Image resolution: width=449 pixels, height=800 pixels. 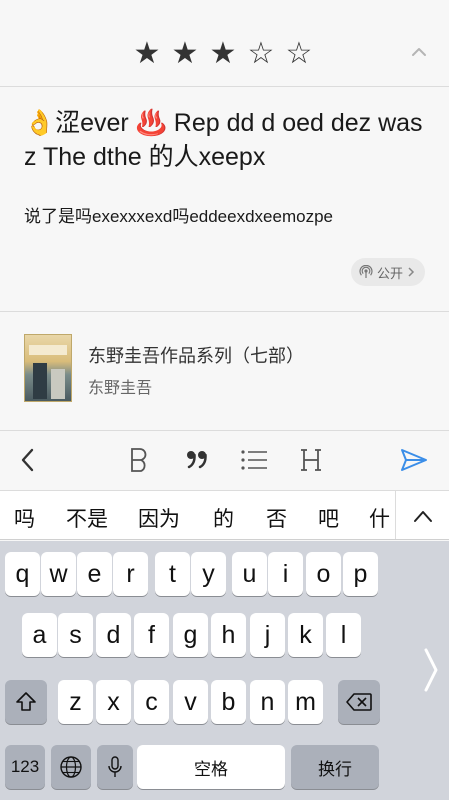 I want to click on shift-key, so click(x=26, y=702).